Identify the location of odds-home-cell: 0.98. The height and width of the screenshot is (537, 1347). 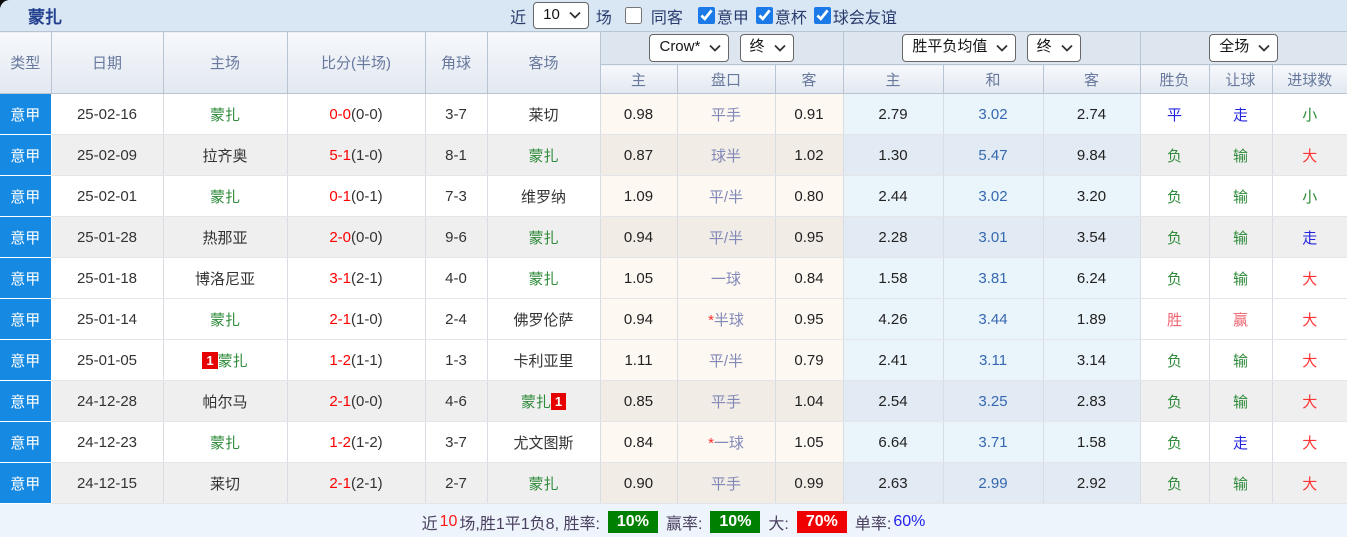
(639, 114).